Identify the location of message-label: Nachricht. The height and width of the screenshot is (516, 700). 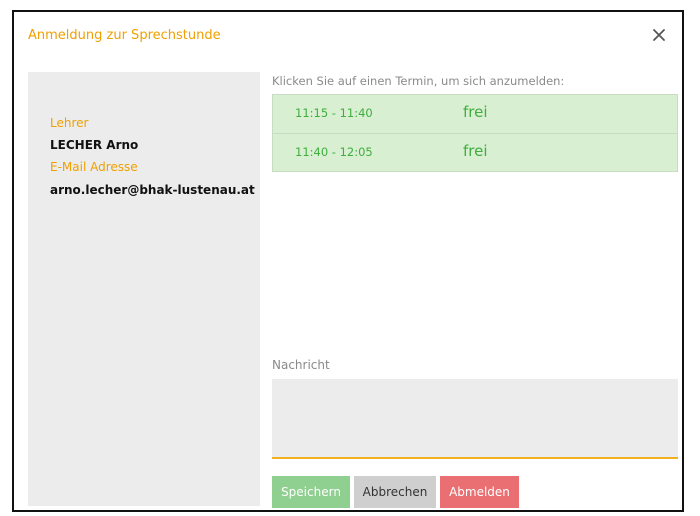
(301, 365).